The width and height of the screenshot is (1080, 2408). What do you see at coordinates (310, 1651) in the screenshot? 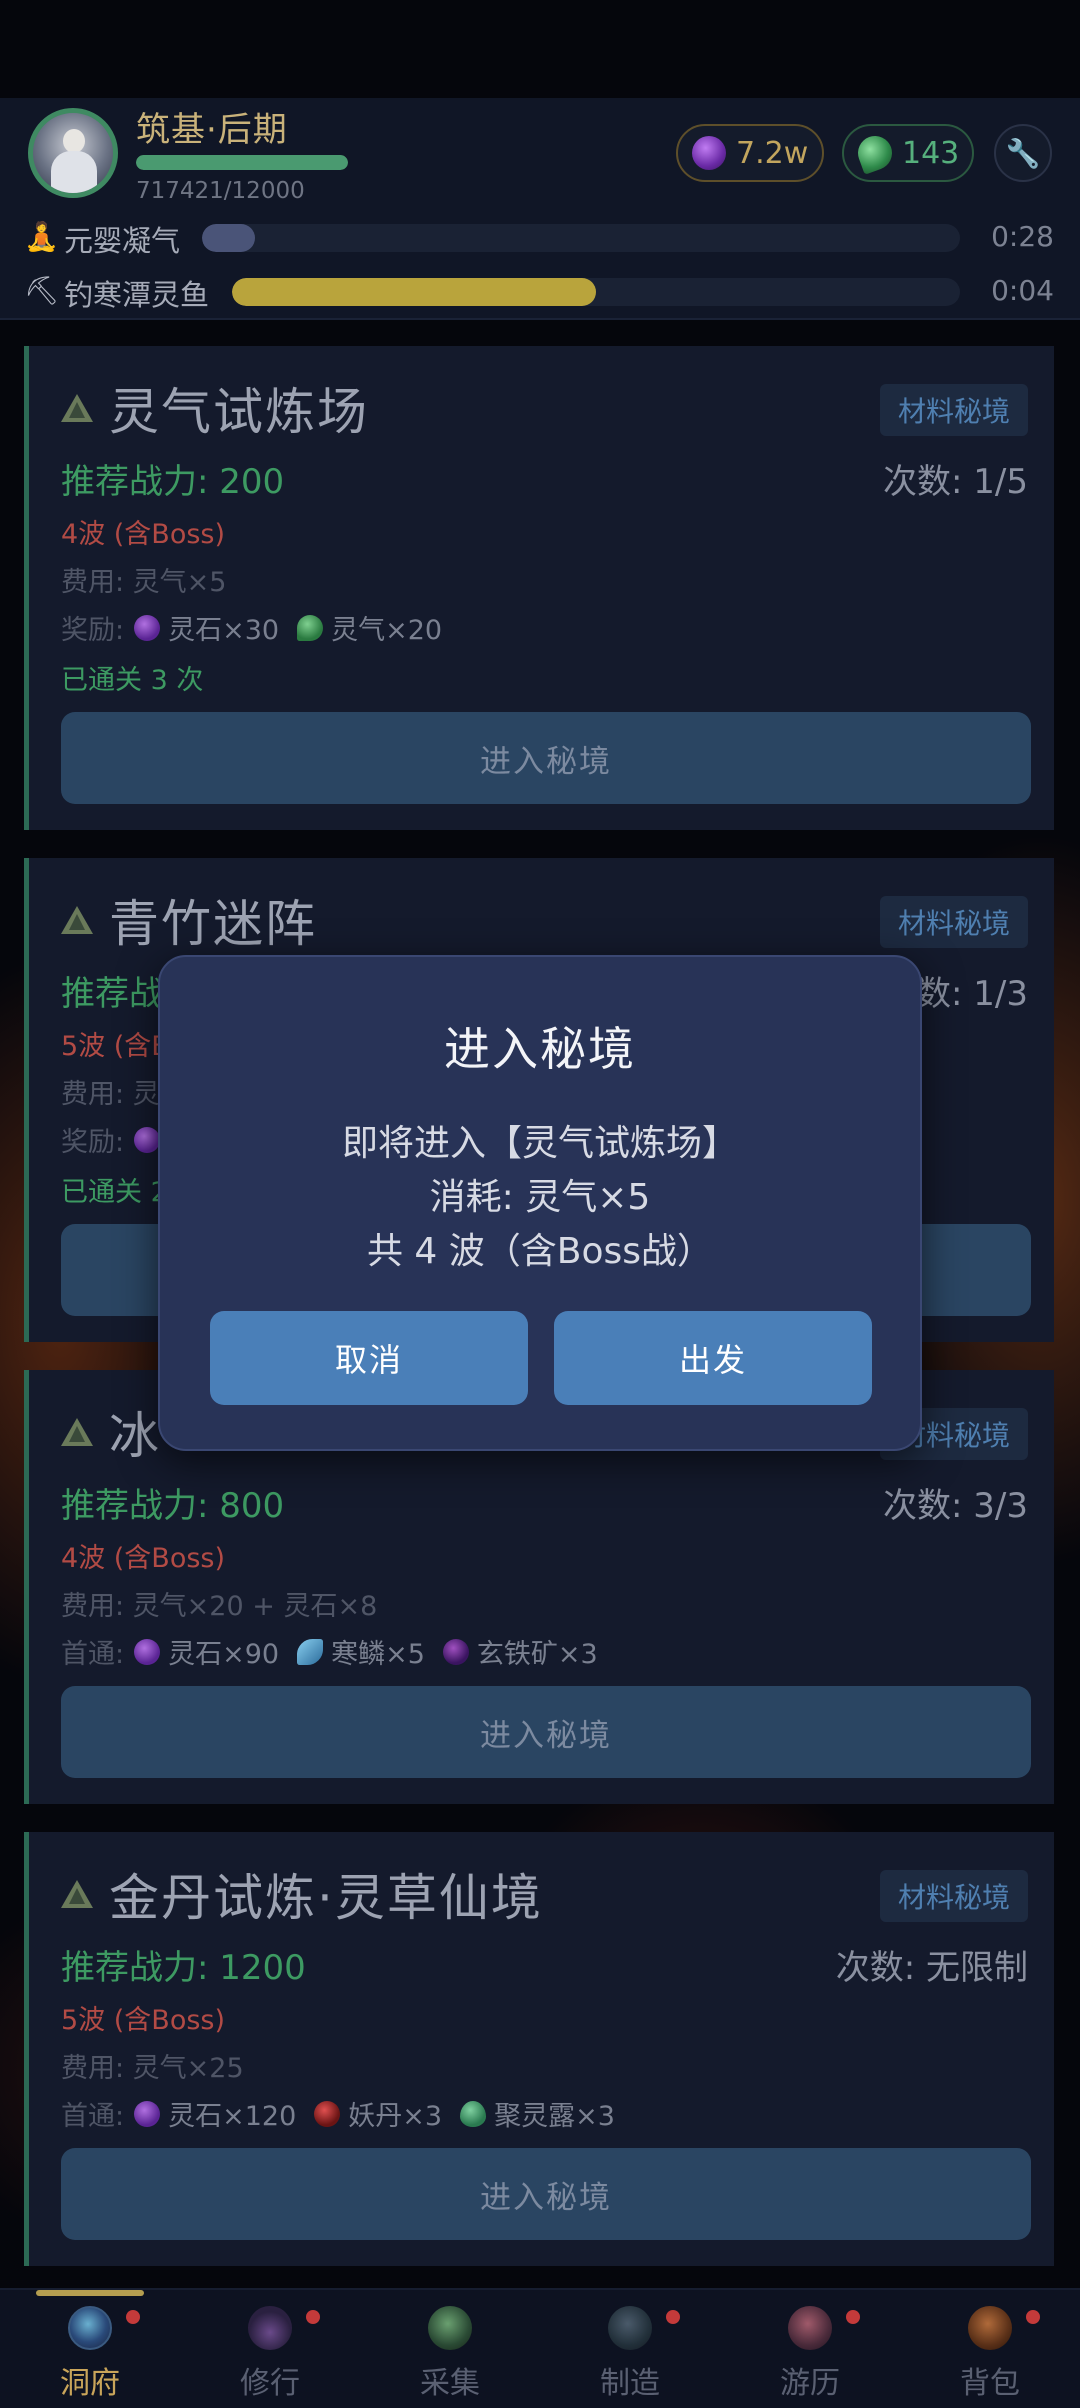
I see `cold-scale-icon` at bounding box center [310, 1651].